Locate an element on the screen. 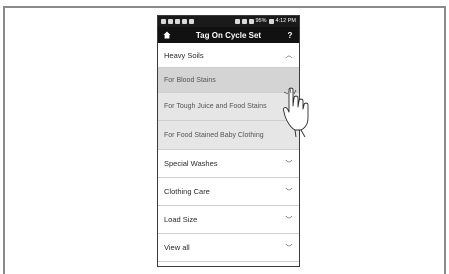  category-special-washes: Special Washes ﹀ is located at coordinates (228, 164).